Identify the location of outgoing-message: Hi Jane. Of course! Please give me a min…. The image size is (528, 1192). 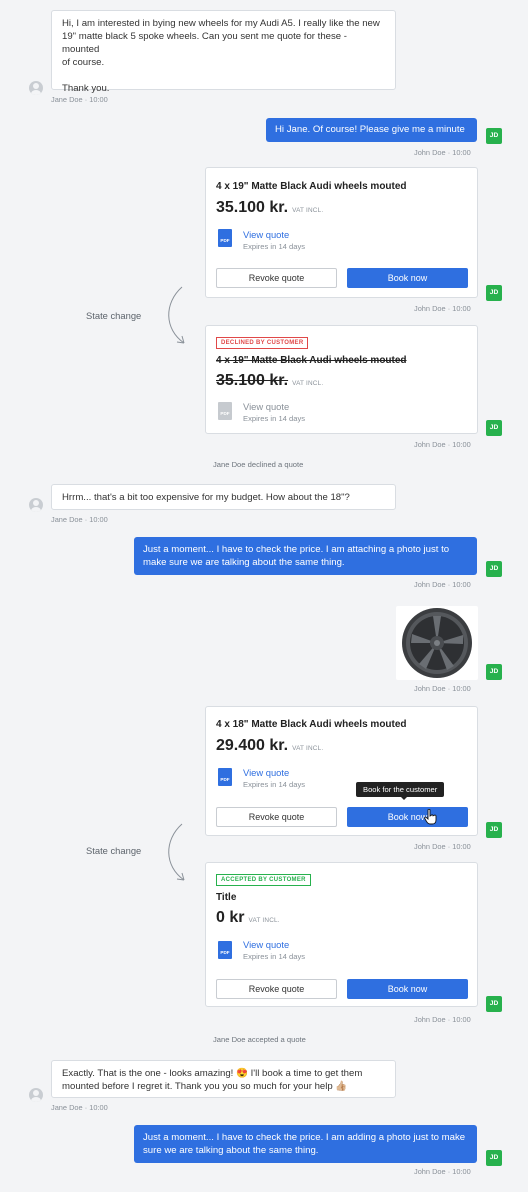
(371, 130).